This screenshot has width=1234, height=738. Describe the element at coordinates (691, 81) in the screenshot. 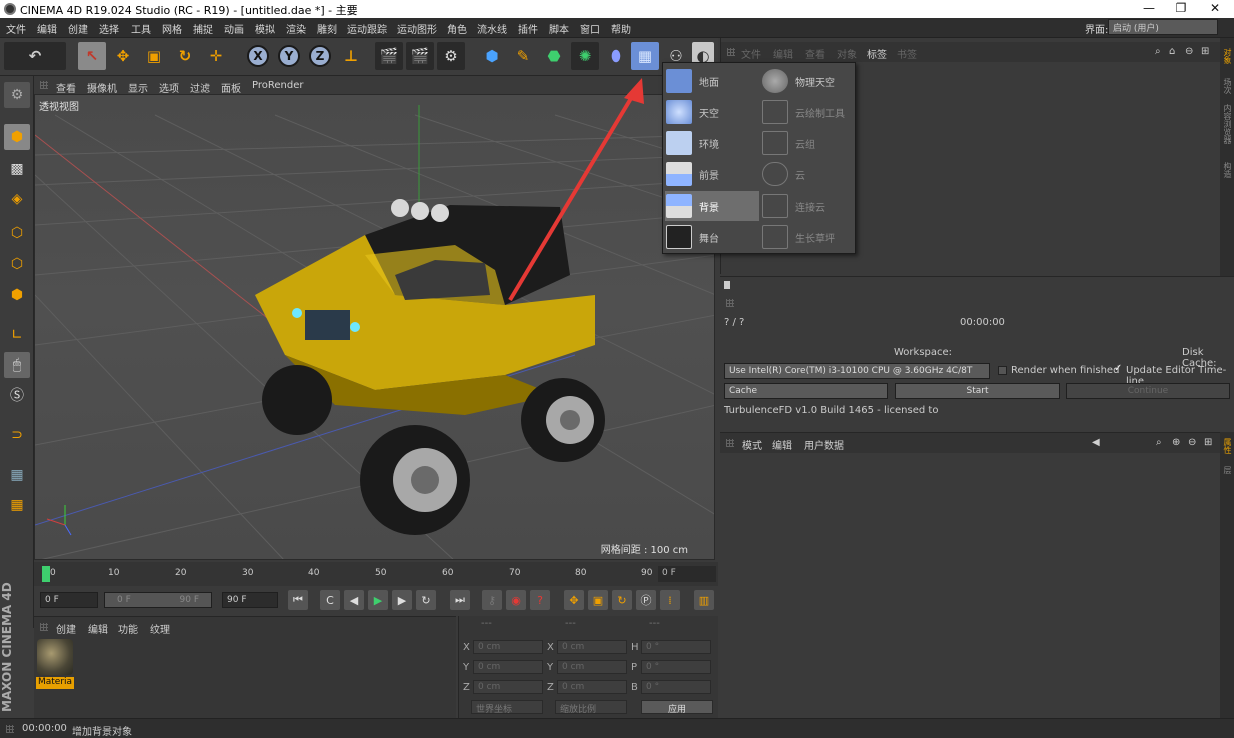

I see `dropdown-item-floor: 地面` at that location.